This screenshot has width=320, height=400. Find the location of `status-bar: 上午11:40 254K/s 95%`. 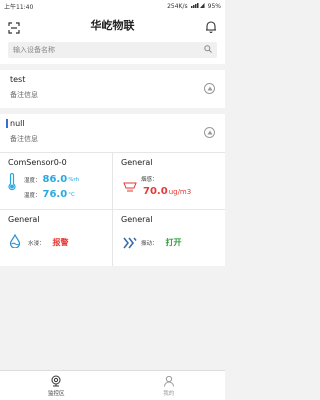

status-bar: 上午11:40 254K/s 95% is located at coordinates (112, 6).